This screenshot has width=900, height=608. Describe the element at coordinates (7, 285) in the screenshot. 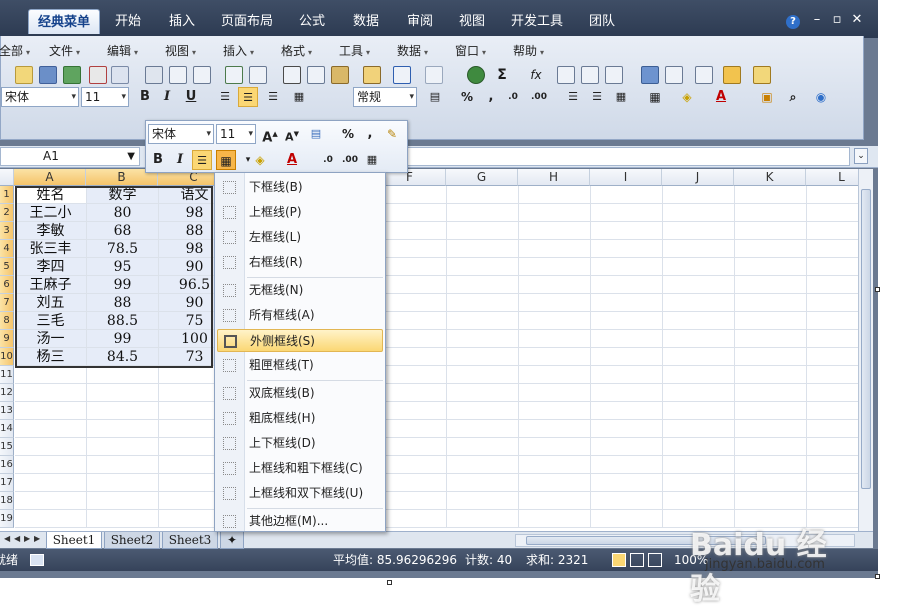

I see `row-header: 6` at that location.